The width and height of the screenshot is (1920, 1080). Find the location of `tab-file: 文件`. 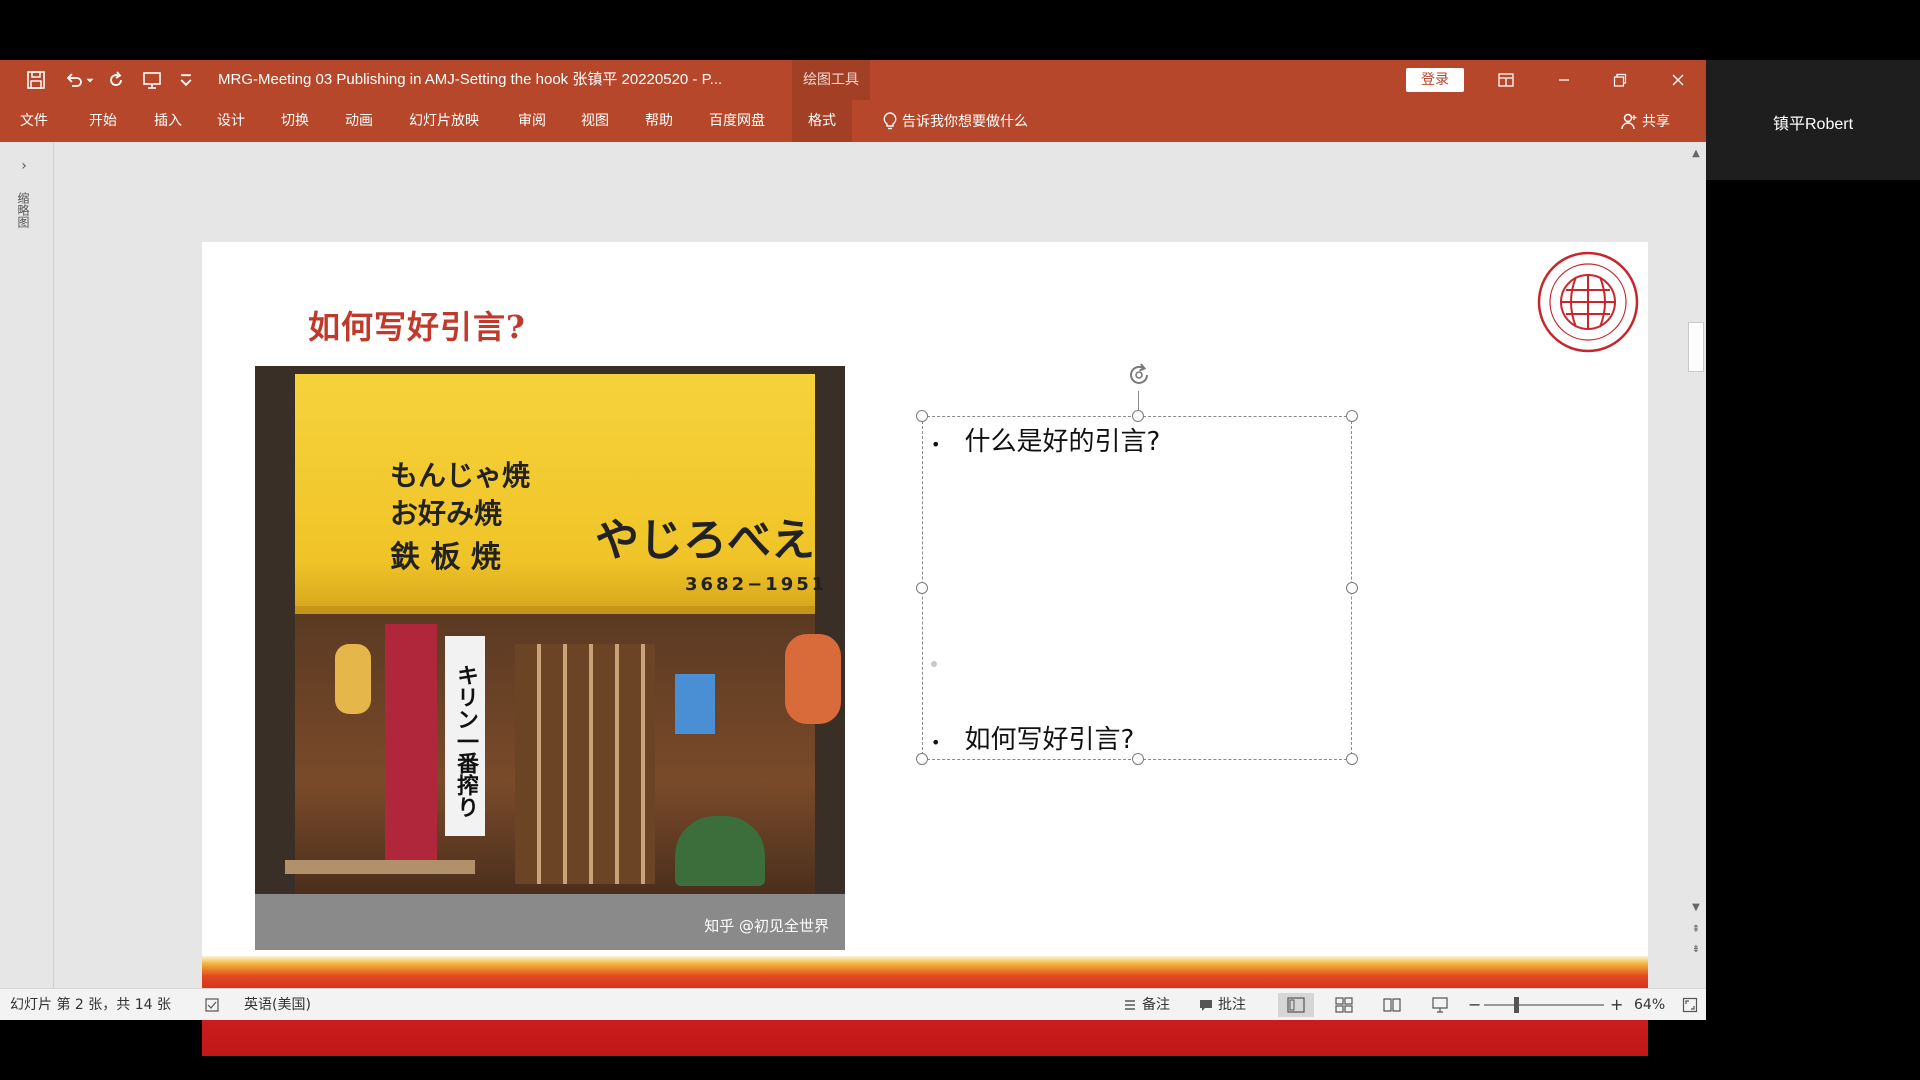

tab-file: 文件 is located at coordinates (34, 121).